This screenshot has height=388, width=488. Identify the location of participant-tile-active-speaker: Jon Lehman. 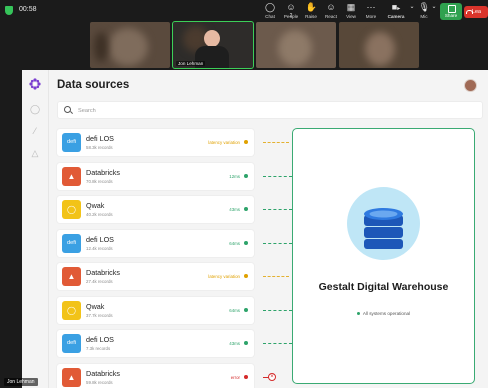
(213, 45).